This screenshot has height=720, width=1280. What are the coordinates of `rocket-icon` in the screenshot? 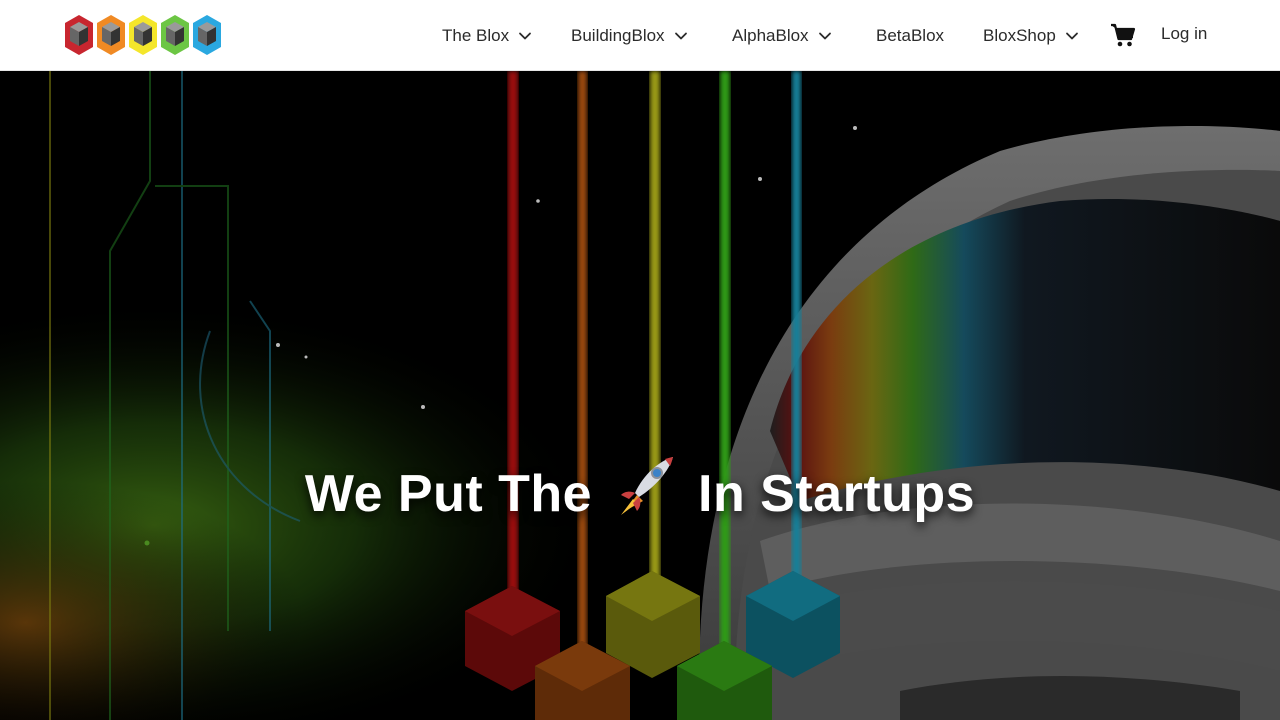 It's located at (645, 492).